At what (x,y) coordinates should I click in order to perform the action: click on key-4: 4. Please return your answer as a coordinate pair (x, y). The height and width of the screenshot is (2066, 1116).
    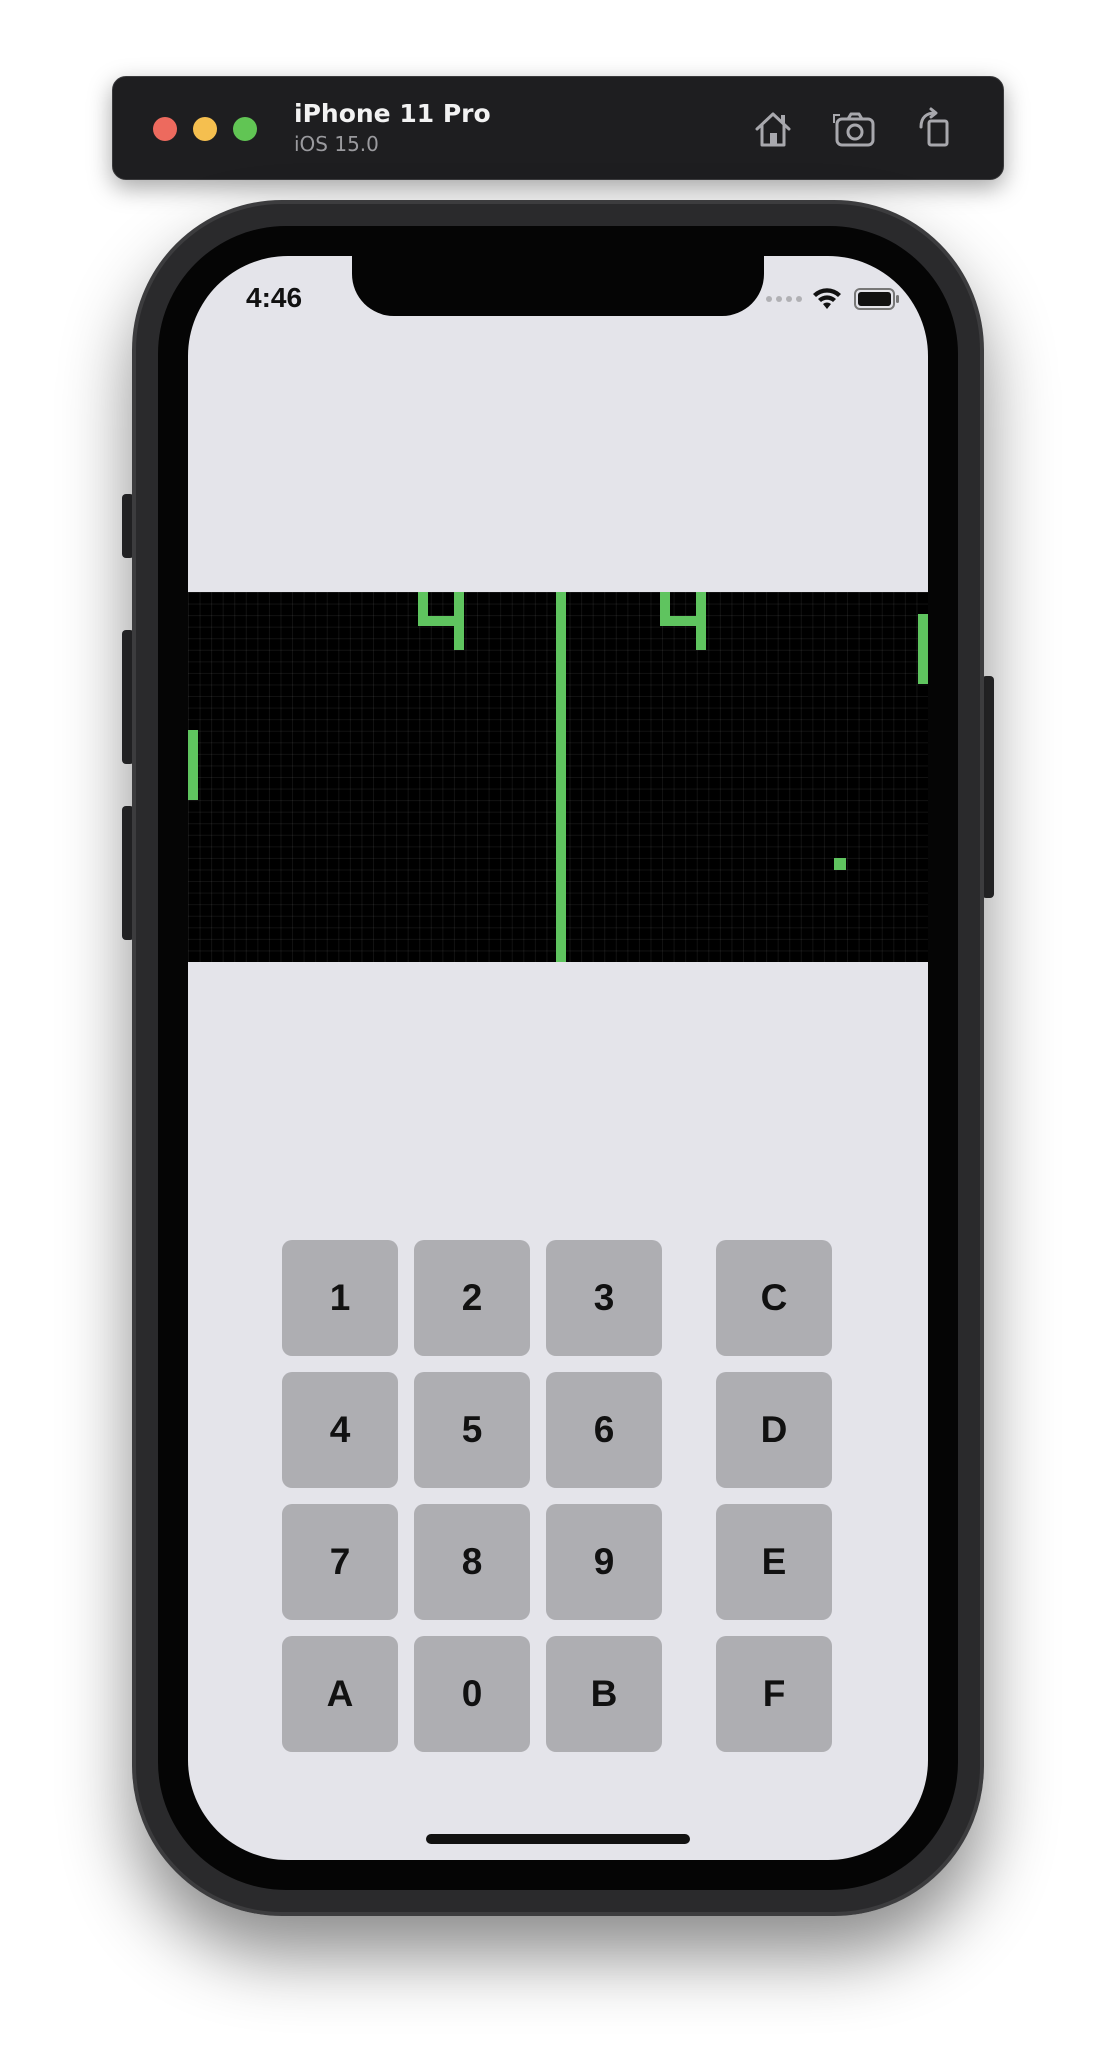
    Looking at the image, I should click on (340, 1430).